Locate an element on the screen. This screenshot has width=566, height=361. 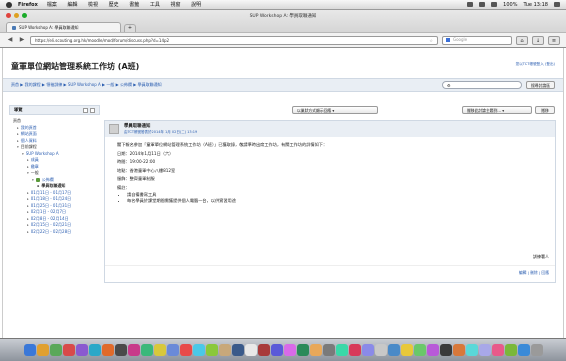
display-mode-select: 以巢狀方式顯示回應 ▾ is located at coordinates (335, 110).